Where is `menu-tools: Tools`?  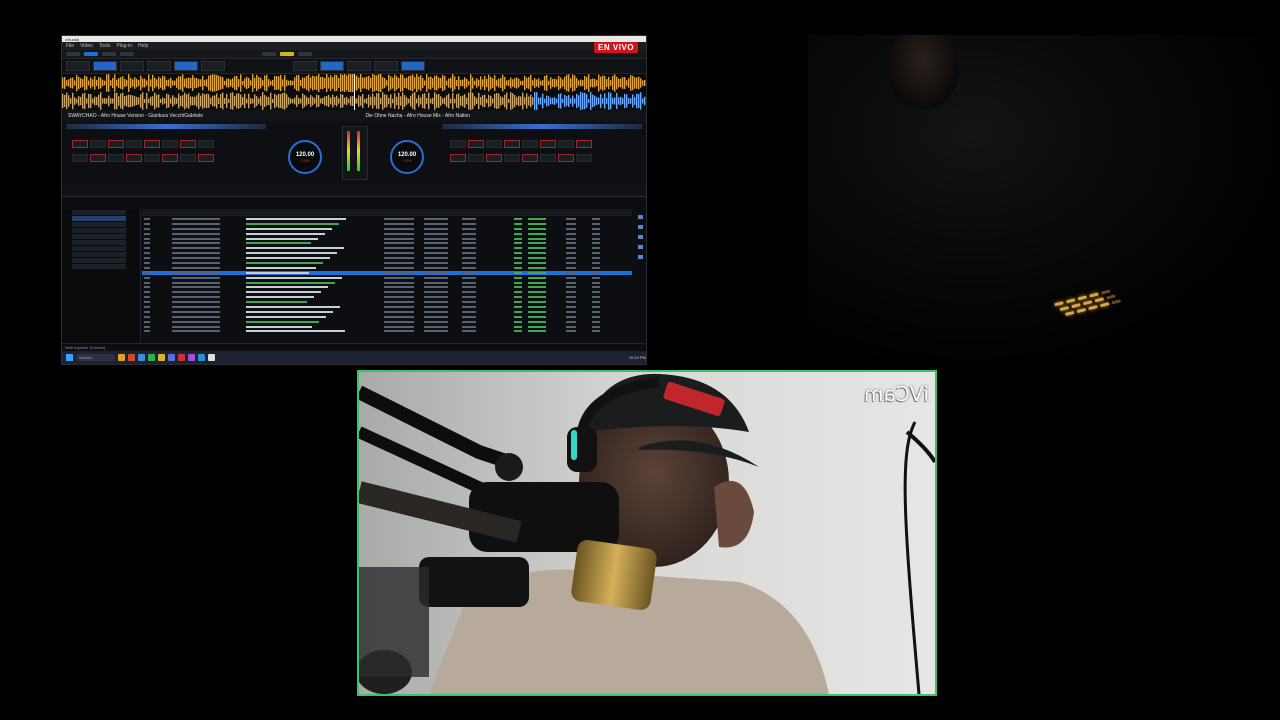 menu-tools: Tools is located at coordinates (105, 46).